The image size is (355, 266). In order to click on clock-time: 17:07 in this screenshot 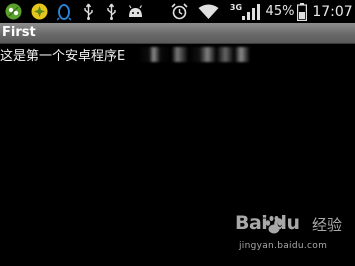, I will do `click(332, 11)`.